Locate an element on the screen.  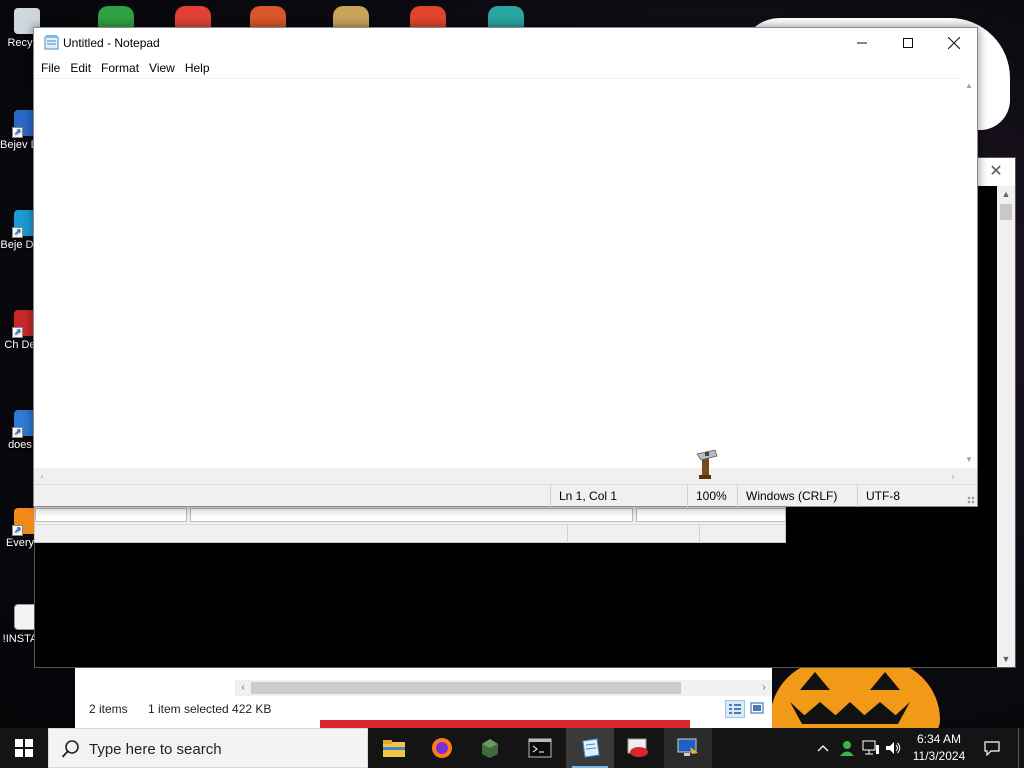
resize-grip-icon is located at coordinates (971, 500).